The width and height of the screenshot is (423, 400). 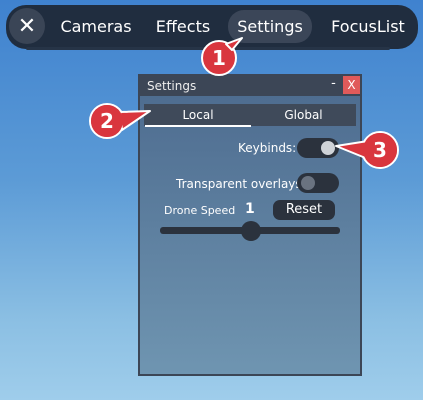 I want to click on transparent-overlays-toggle, so click(x=318, y=183).